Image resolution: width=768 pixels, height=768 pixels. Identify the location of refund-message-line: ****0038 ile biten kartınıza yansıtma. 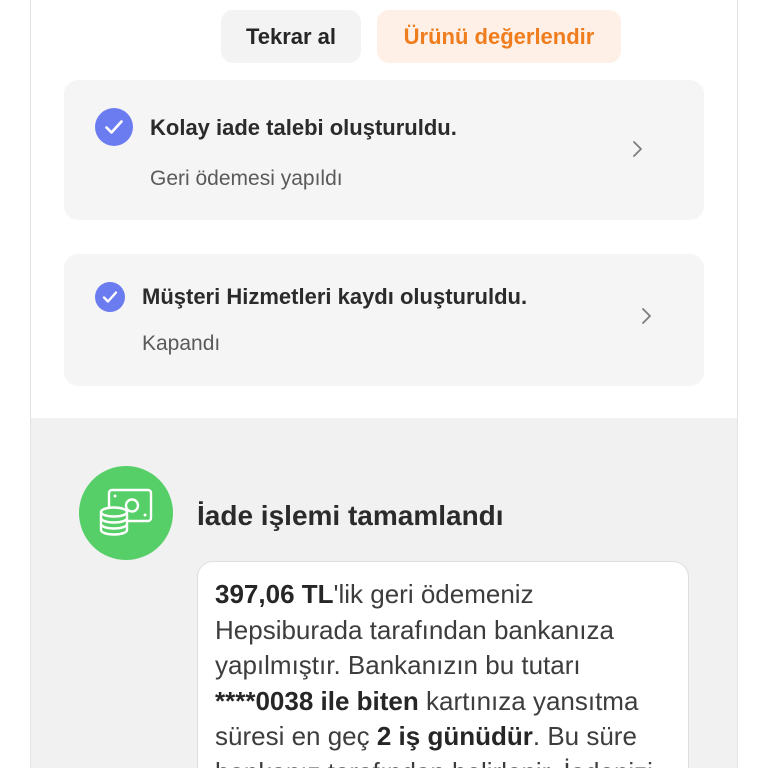
(443, 702).